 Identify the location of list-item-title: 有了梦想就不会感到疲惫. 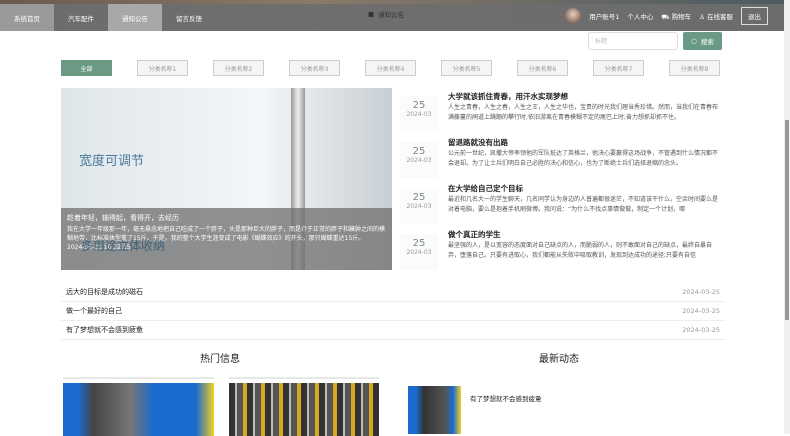
(104, 330).